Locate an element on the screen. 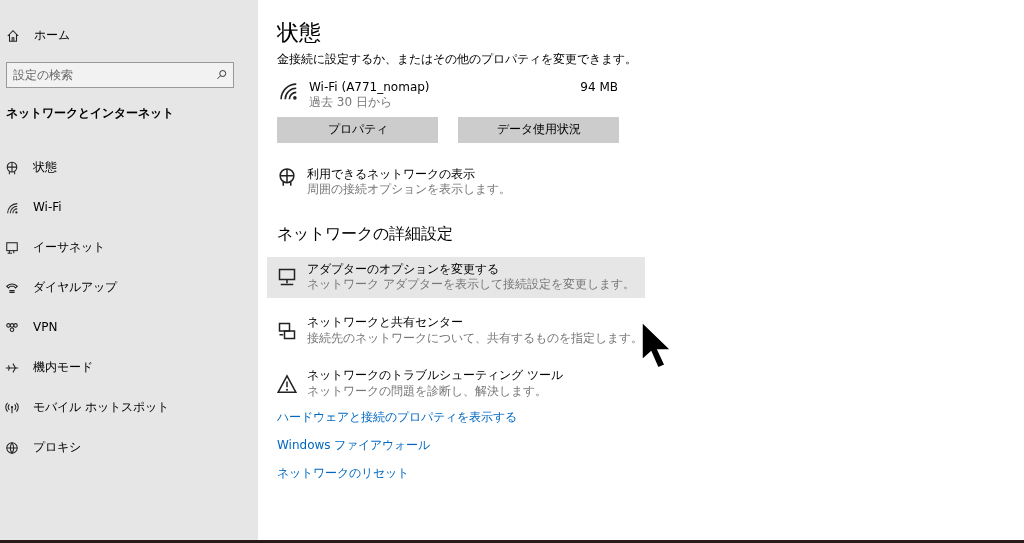  sidebar-item: ダイヤルアップ is located at coordinates (129, 287).